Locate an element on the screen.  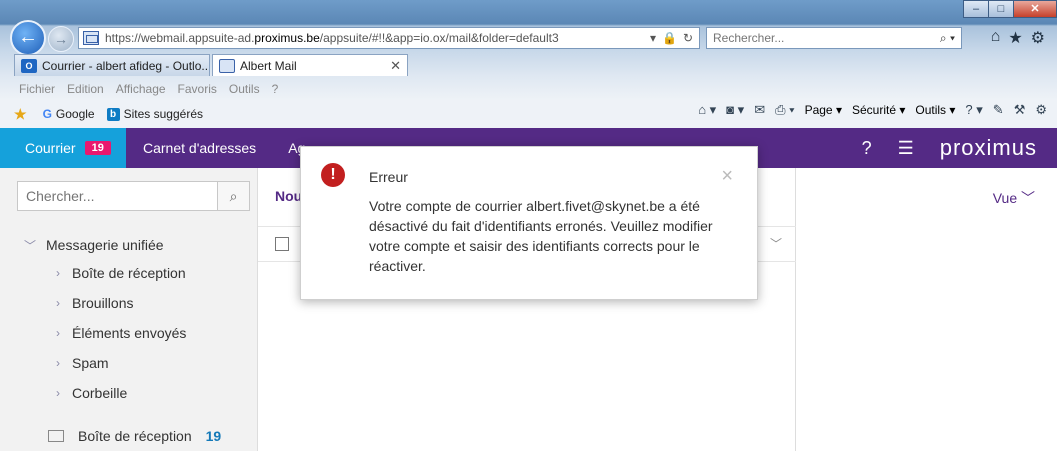
new-mail-button: Nou is located at coordinates (288, 196).